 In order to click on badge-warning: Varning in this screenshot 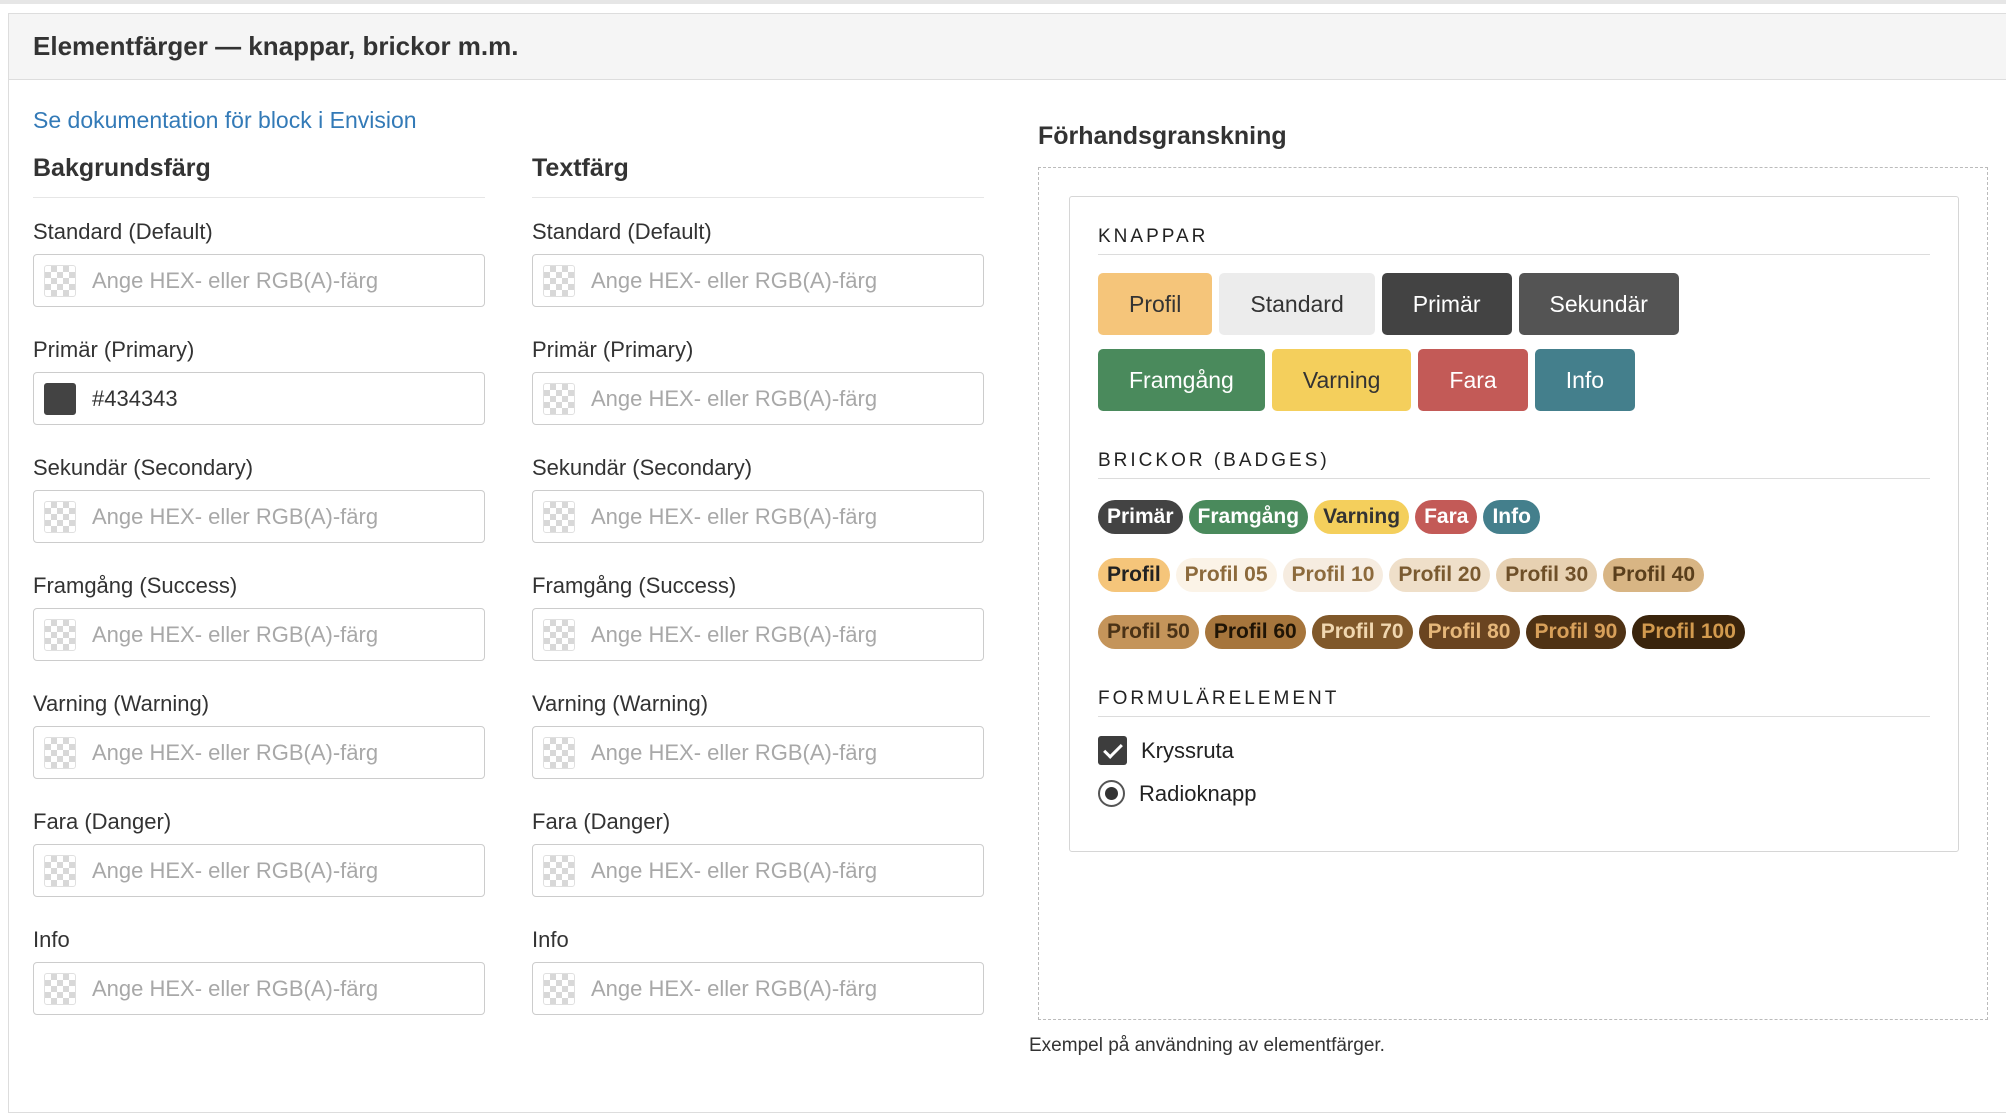, I will do `click(1362, 517)`.